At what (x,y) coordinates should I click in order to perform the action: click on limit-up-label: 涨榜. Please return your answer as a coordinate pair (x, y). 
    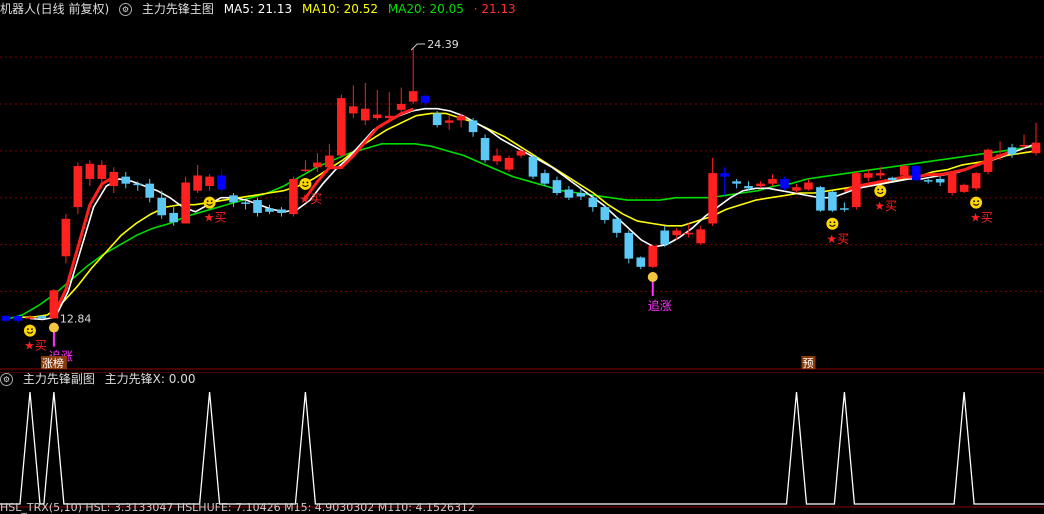
    Looking at the image, I should click on (53, 363).